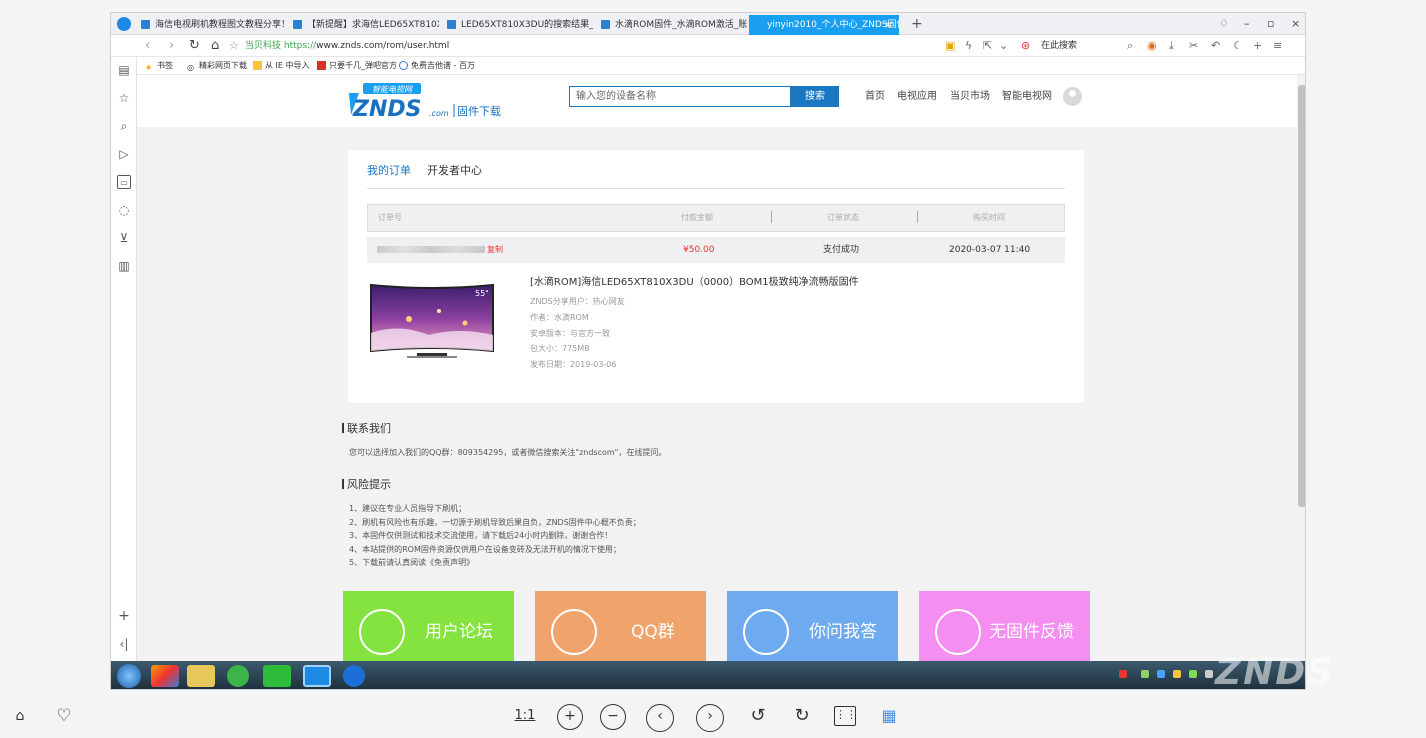  Describe the element at coordinates (124, 266) in the screenshot. I see `sidebar-doc-icon: ▥` at that location.